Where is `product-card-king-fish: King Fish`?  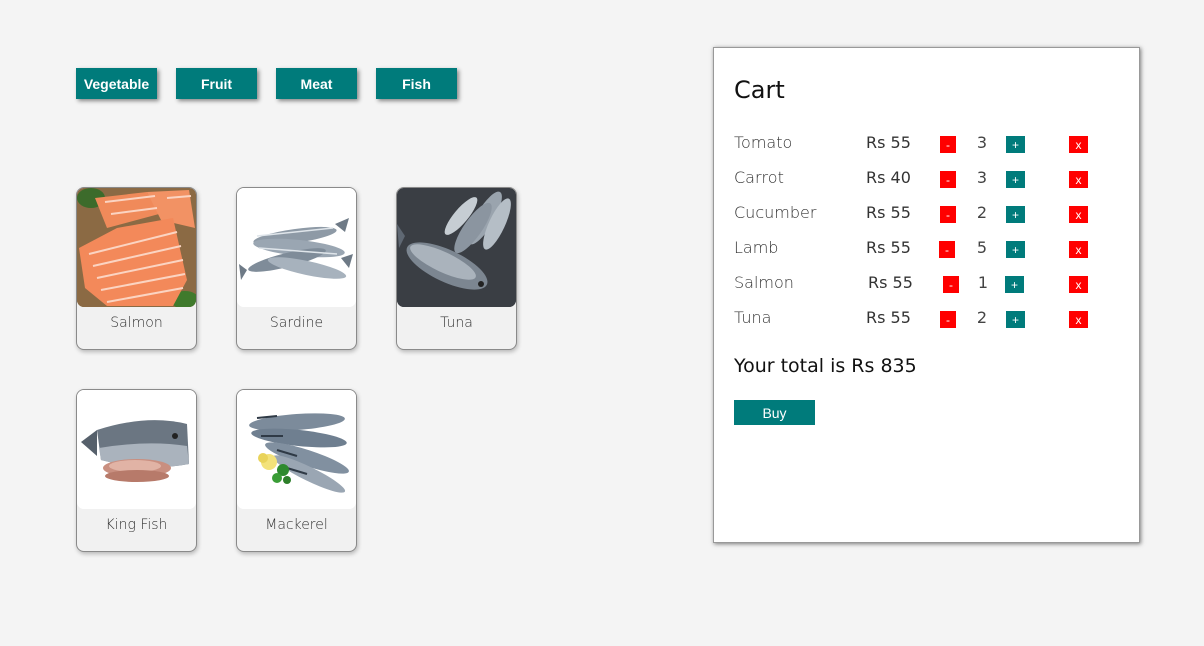
product-card-king-fish: King Fish is located at coordinates (136, 470).